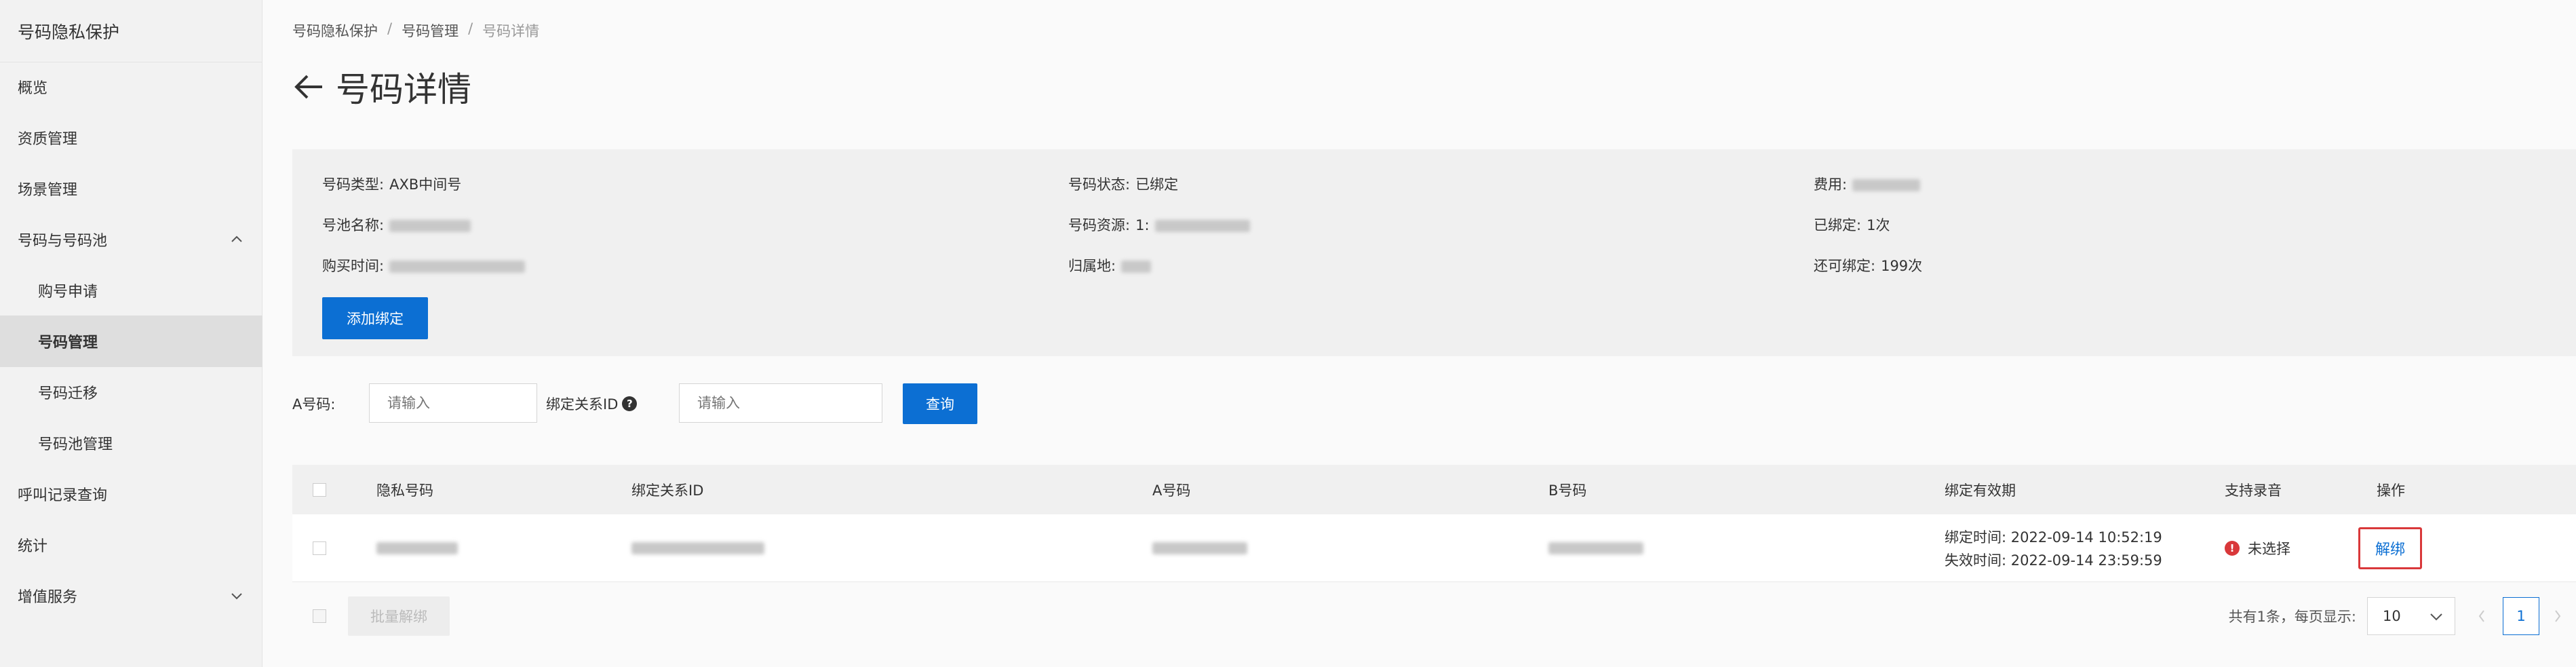  I want to click on add-binding-button: 添加绑定, so click(375, 318).